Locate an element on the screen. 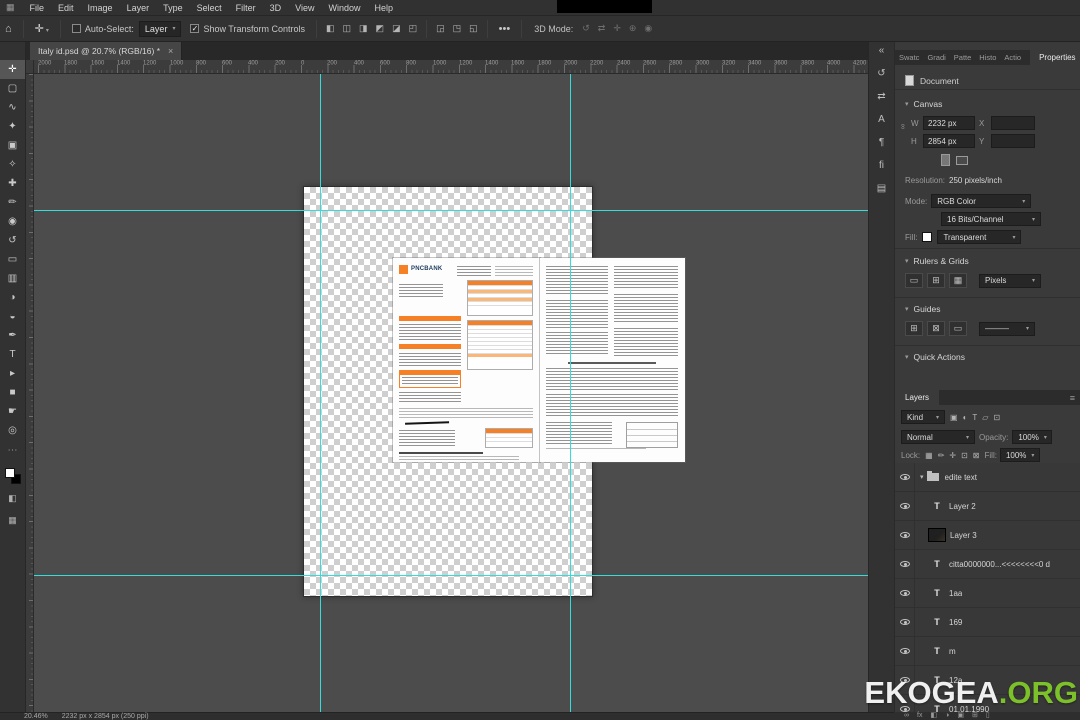  lock-artboard-icon: ⊡ is located at coordinates (964, 455).